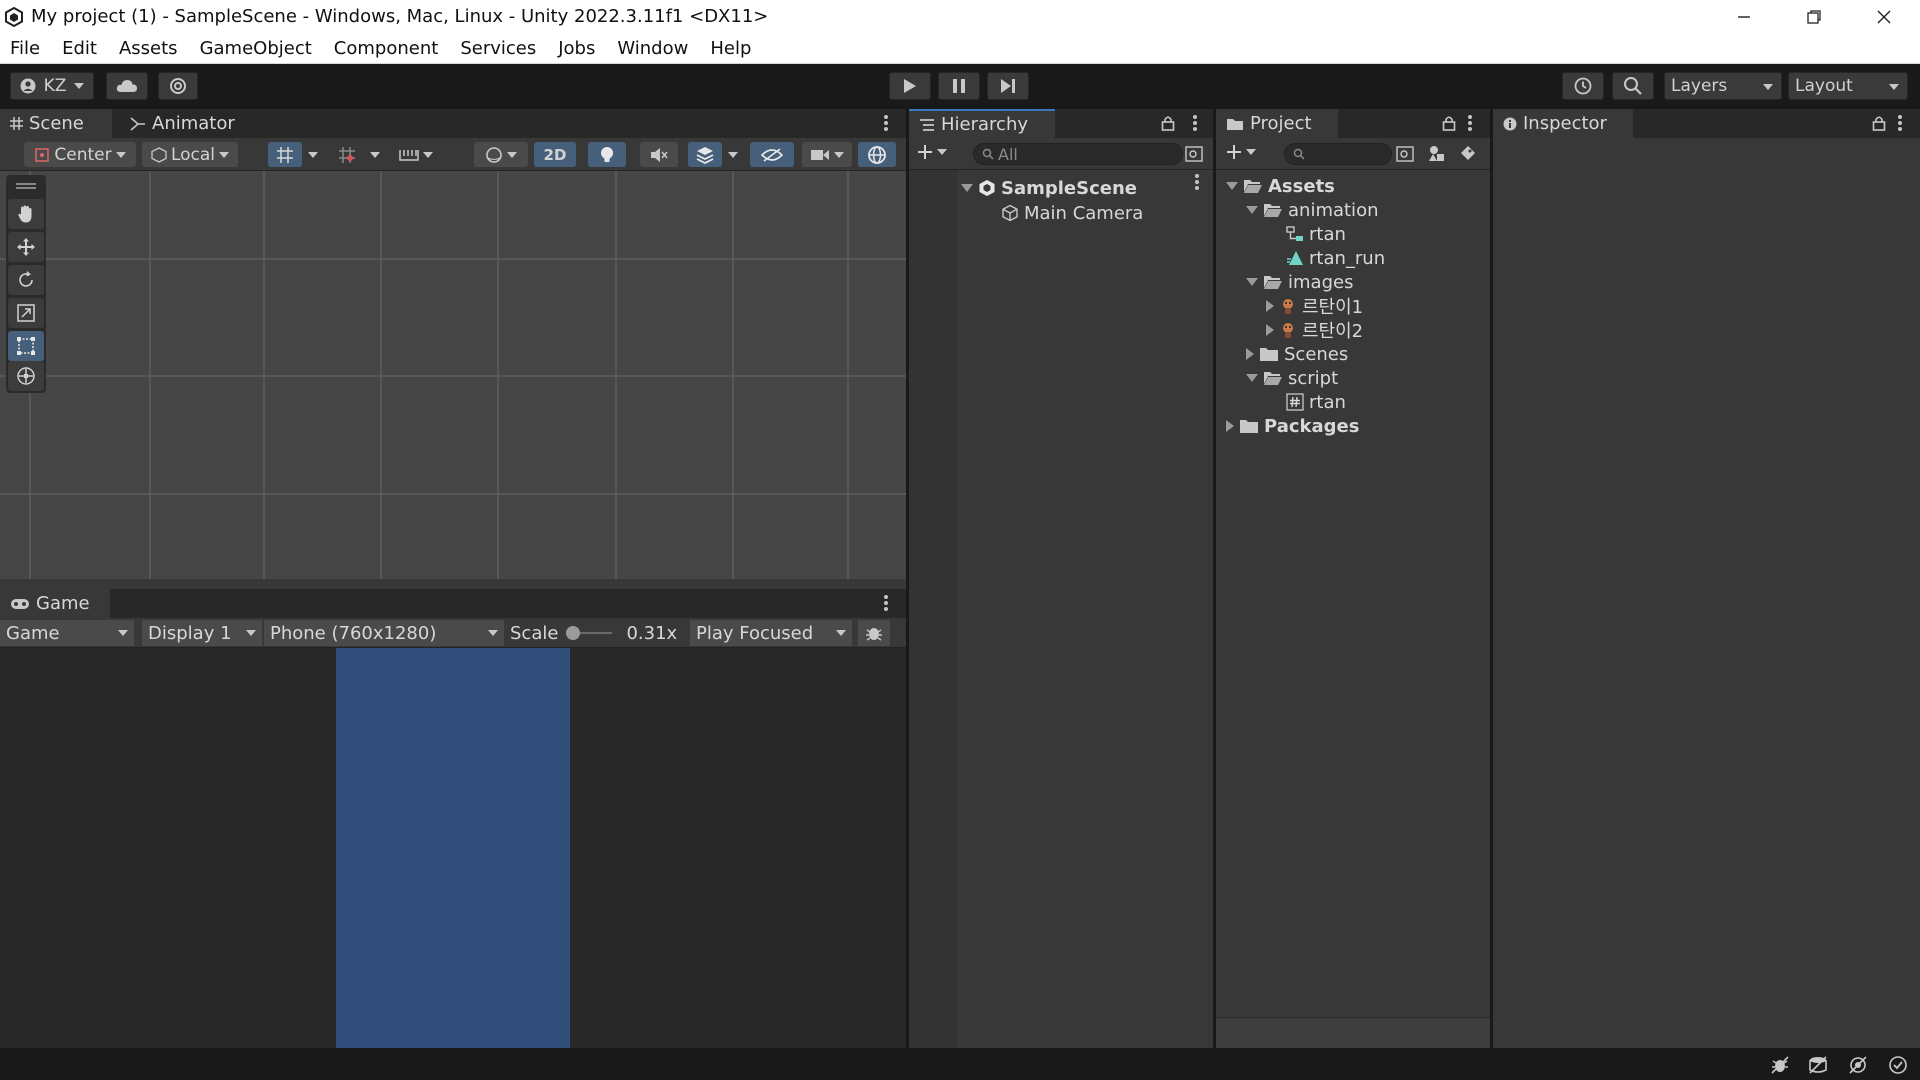  I want to click on game-view-dropdown: Game, so click(67, 633).